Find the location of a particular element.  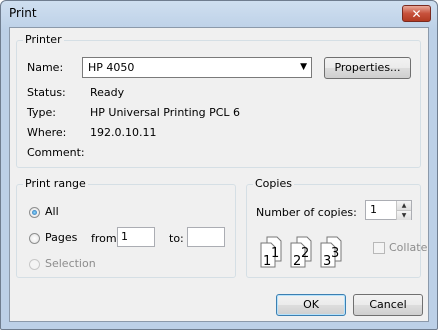

collate-checkbox is located at coordinates (379, 248).